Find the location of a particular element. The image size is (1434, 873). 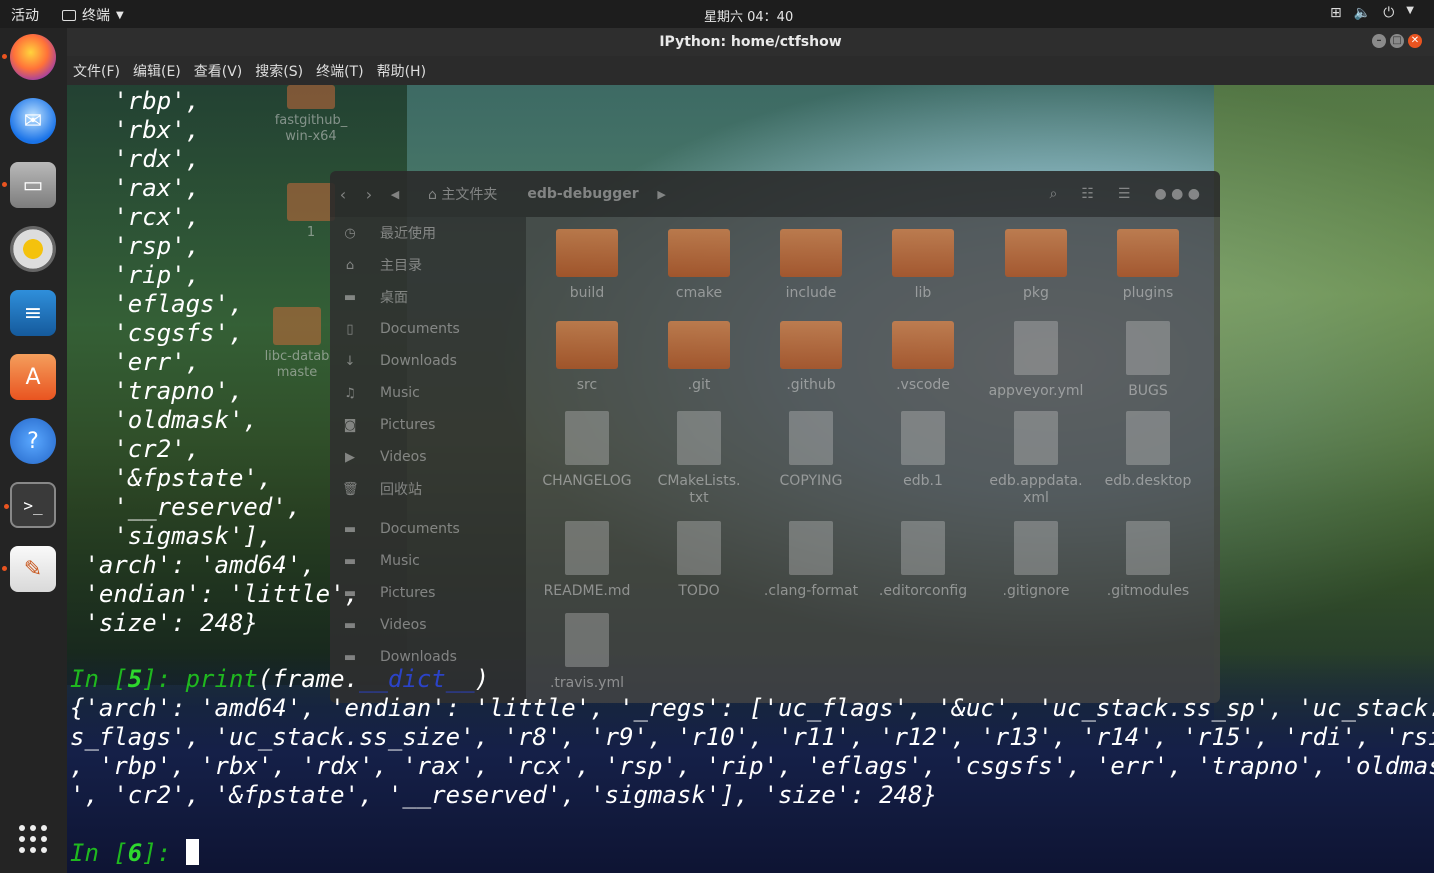

show-apps-icon is located at coordinates (33, 839).